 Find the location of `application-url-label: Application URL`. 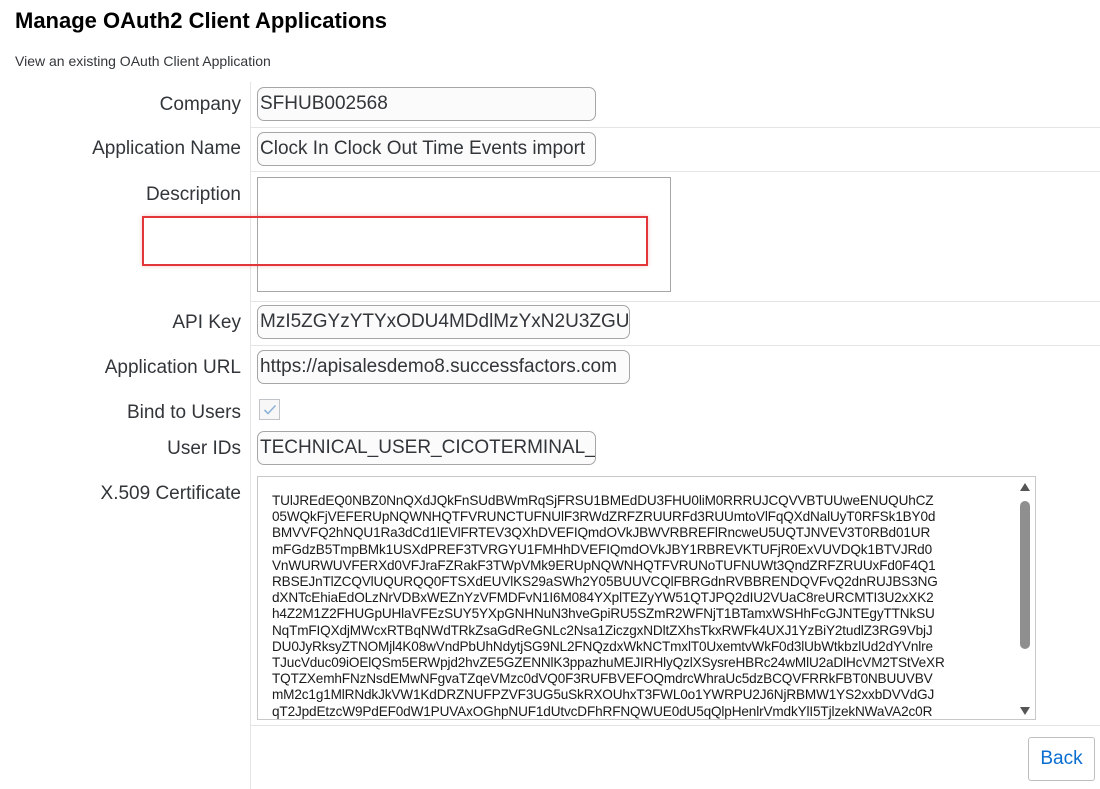

application-url-label: Application URL is located at coordinates (172, 367).